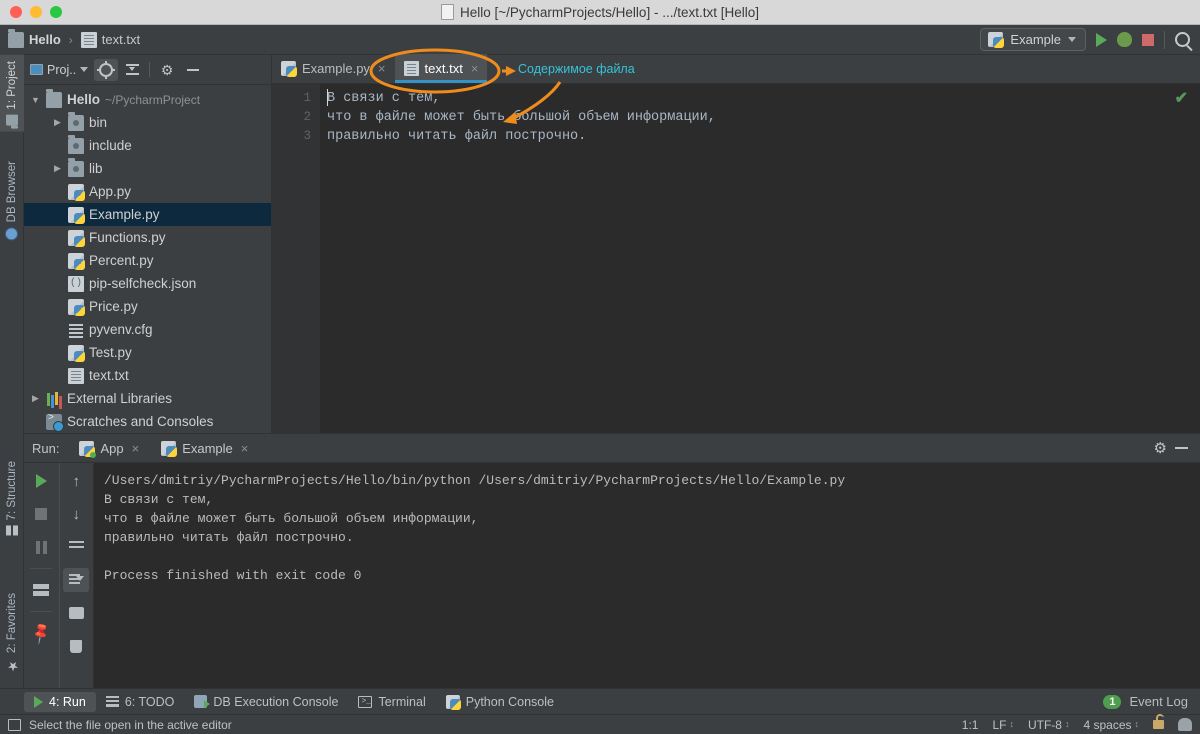  What do you see at coordinates (1003, 725) in the screenshot?
I see `line-separator-selector: LF ↕` at bounding box center [1003, 725].